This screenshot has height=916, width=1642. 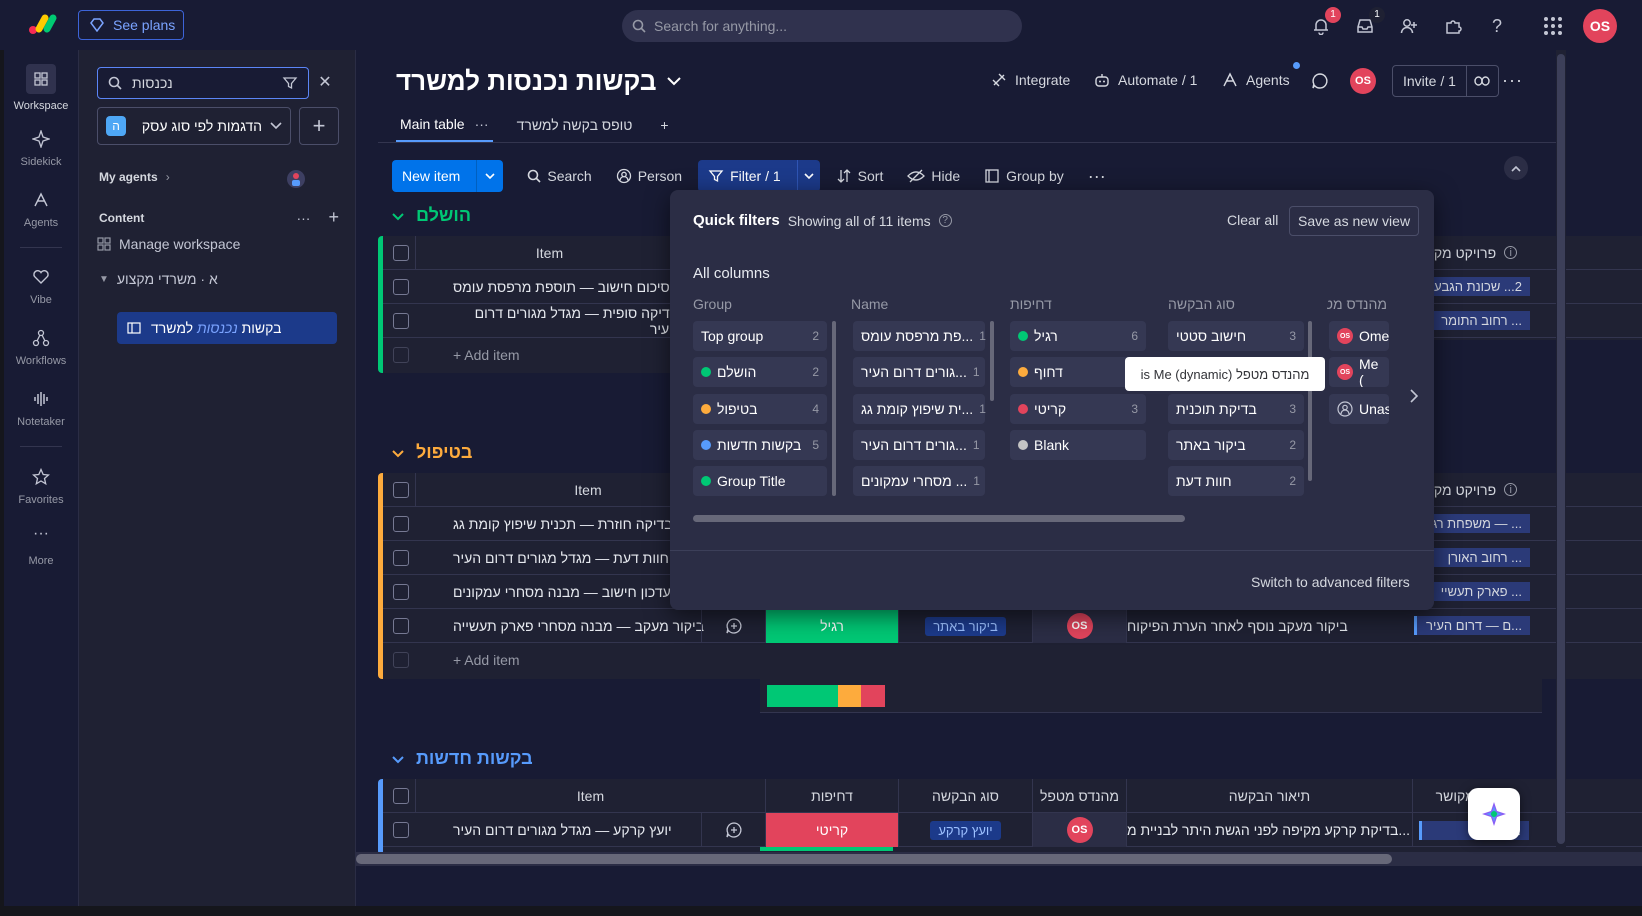 I want to click on project-cell: ...ם — דרום העיר, so click(x=1524, y=626).